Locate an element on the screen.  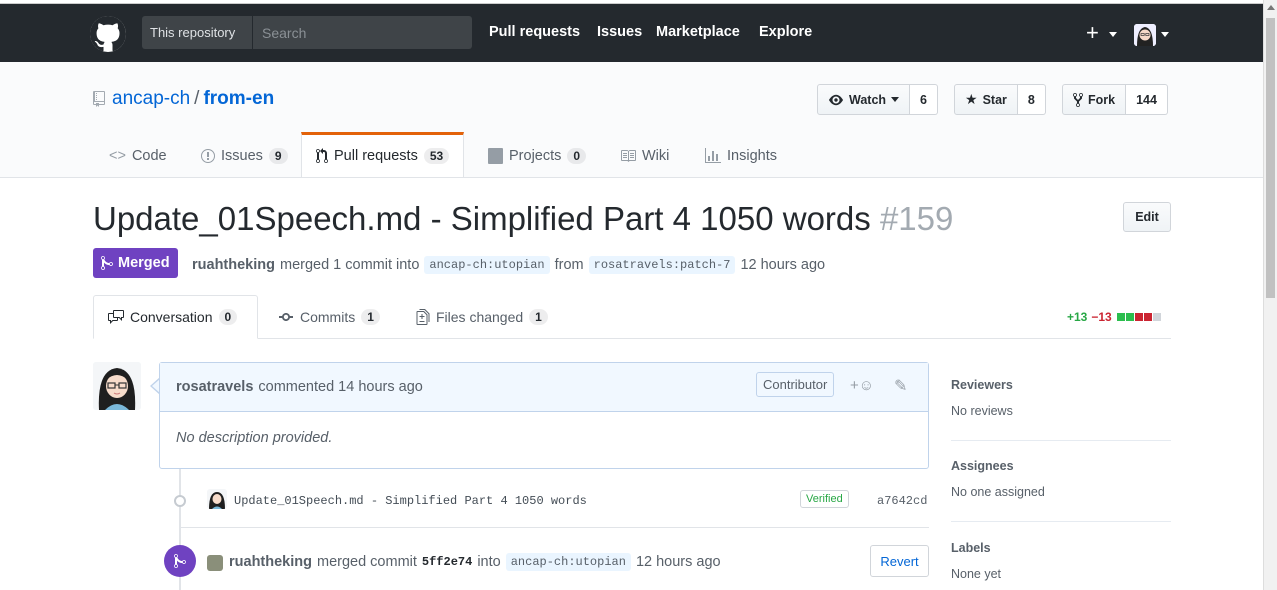
commit-author-avatar is located at coordinates (217, 499).